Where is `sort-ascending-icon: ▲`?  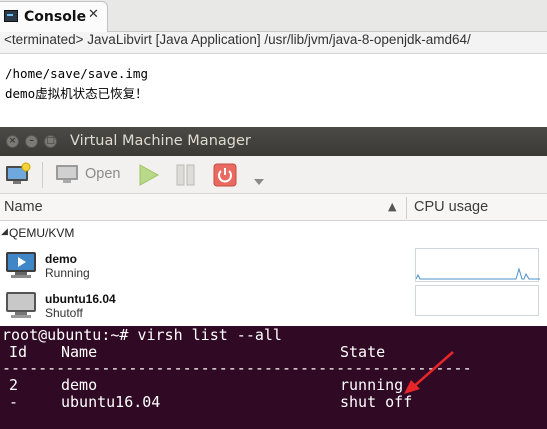 sort-ascending-icon: ▲ is located at coordinates (392, 206).